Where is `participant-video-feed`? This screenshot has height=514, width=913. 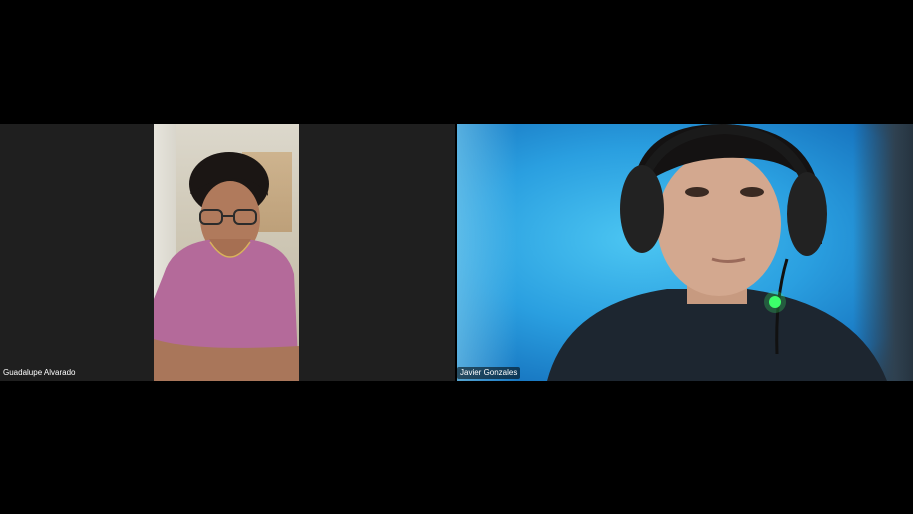 participant-video-feed is located at coordinates (226, 252).